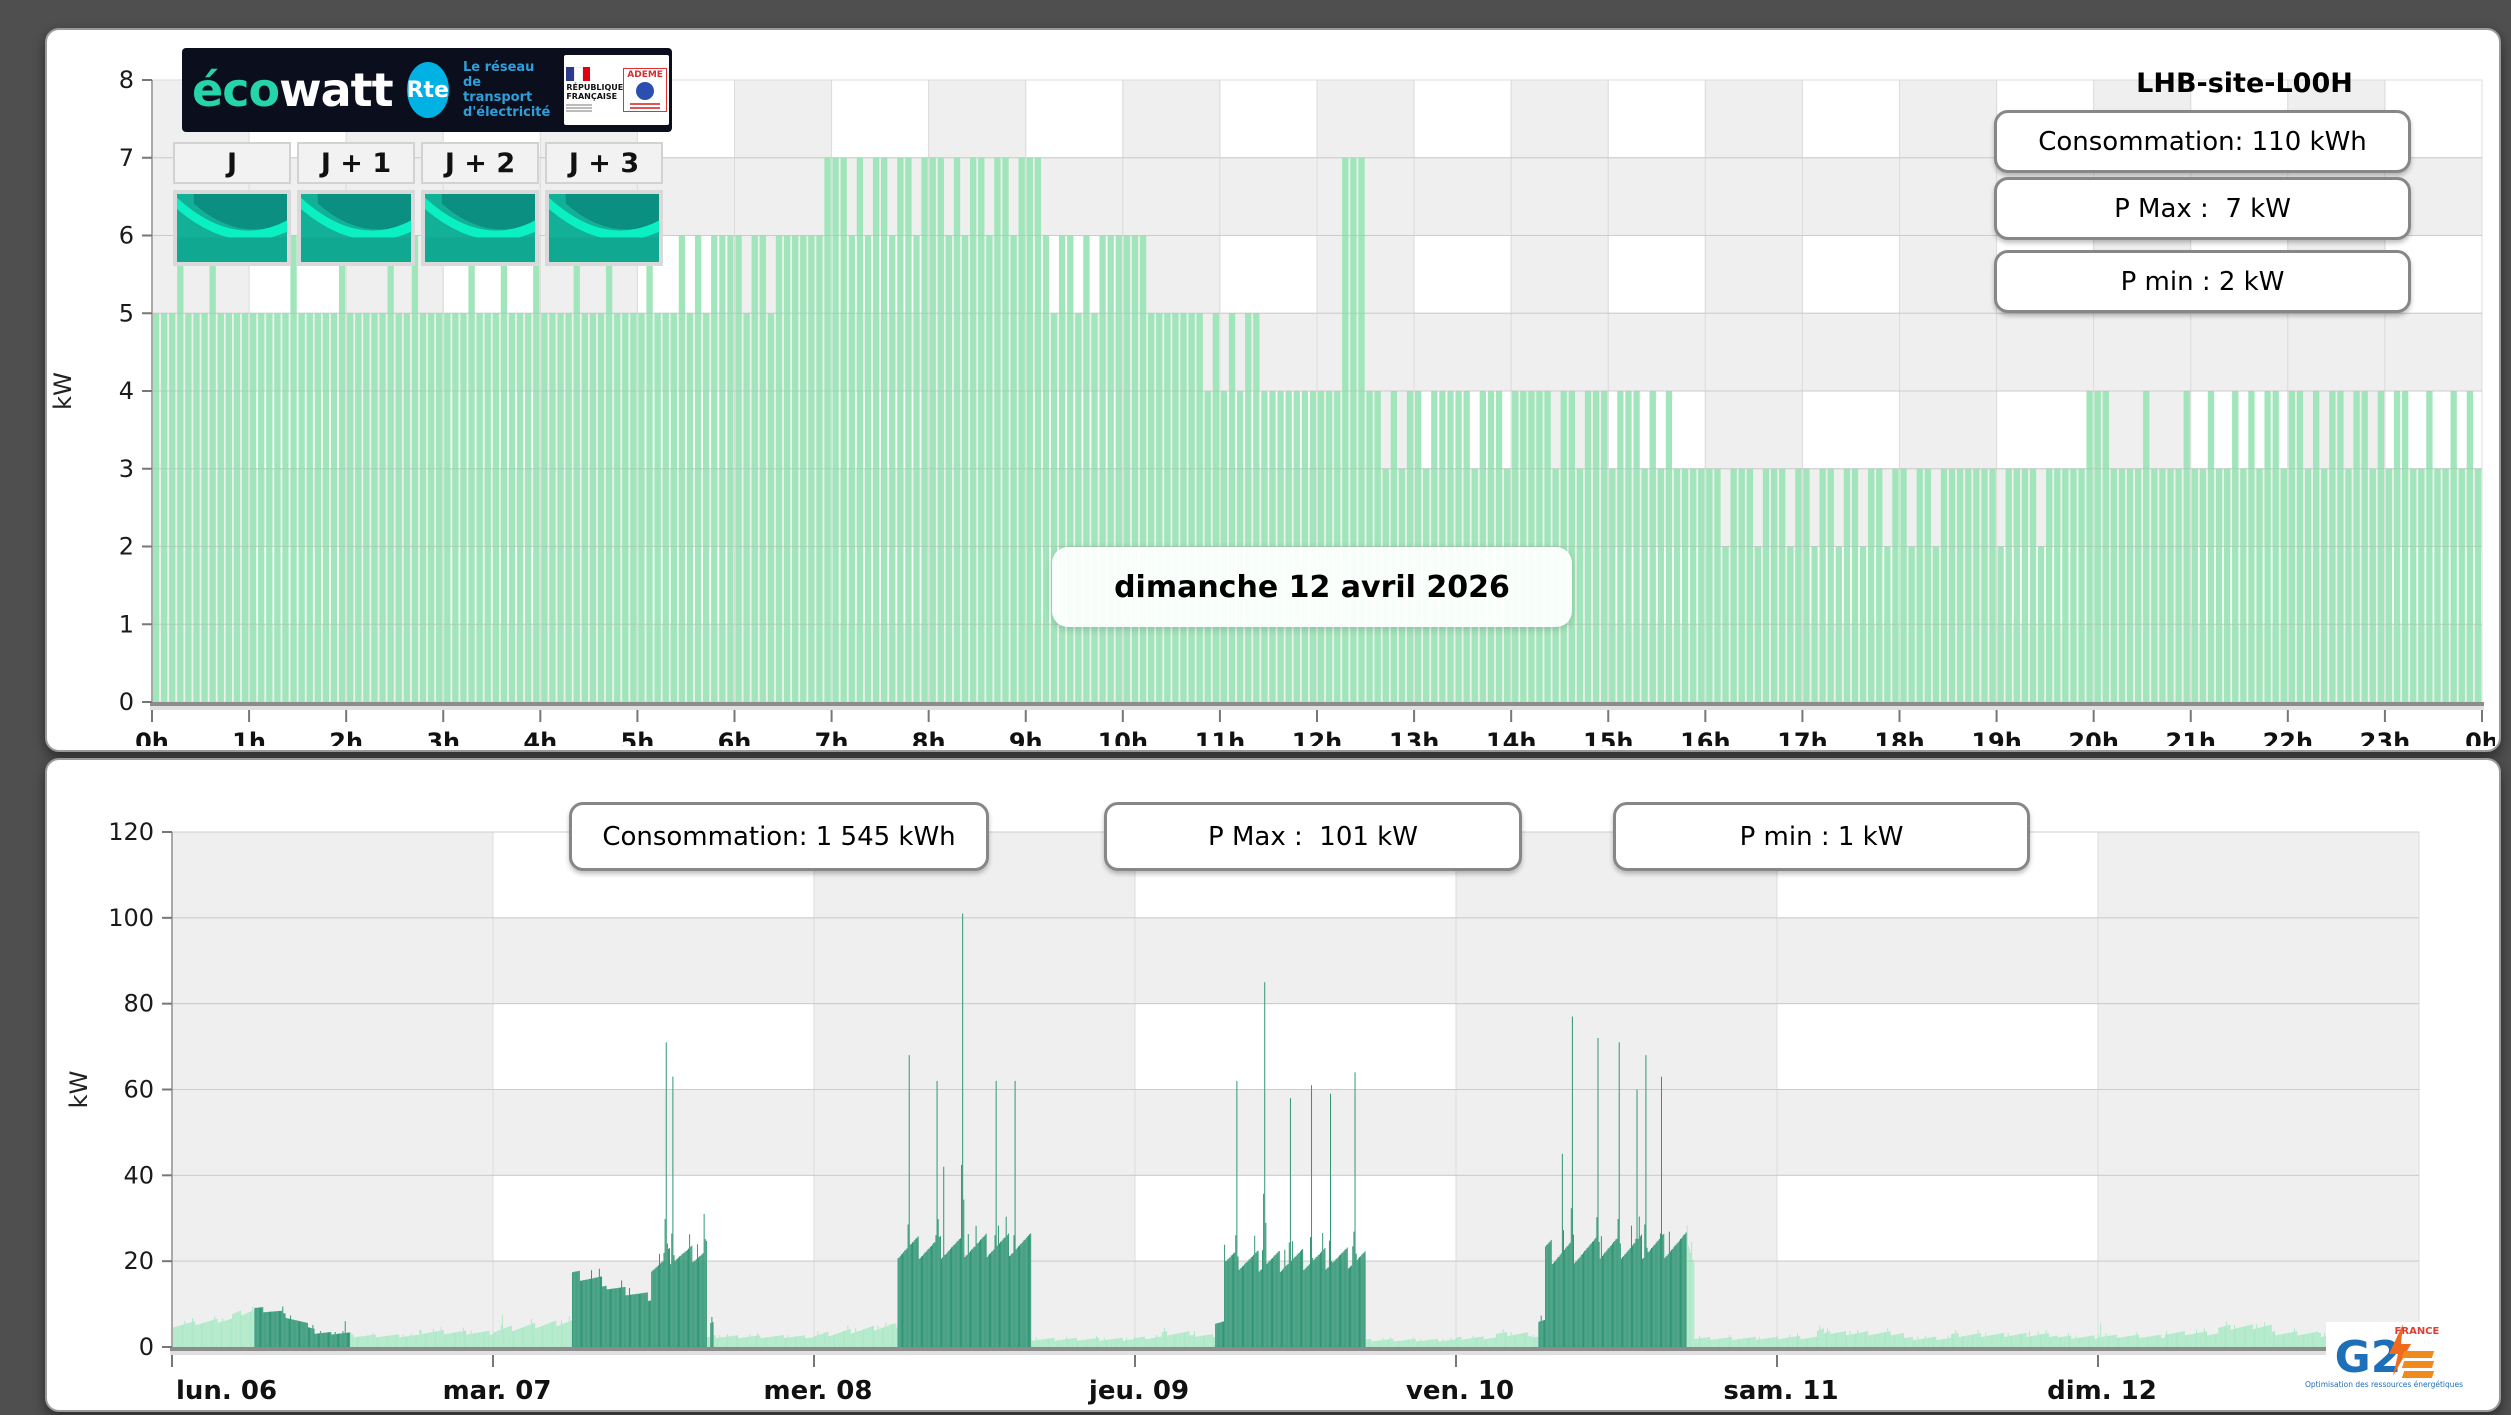  What do you see at coordinates (779, 836) in the screenshot?
I see `weekly-consumption-stat: Consommation: 1 545 kWh` at bounding box center [779, 836].